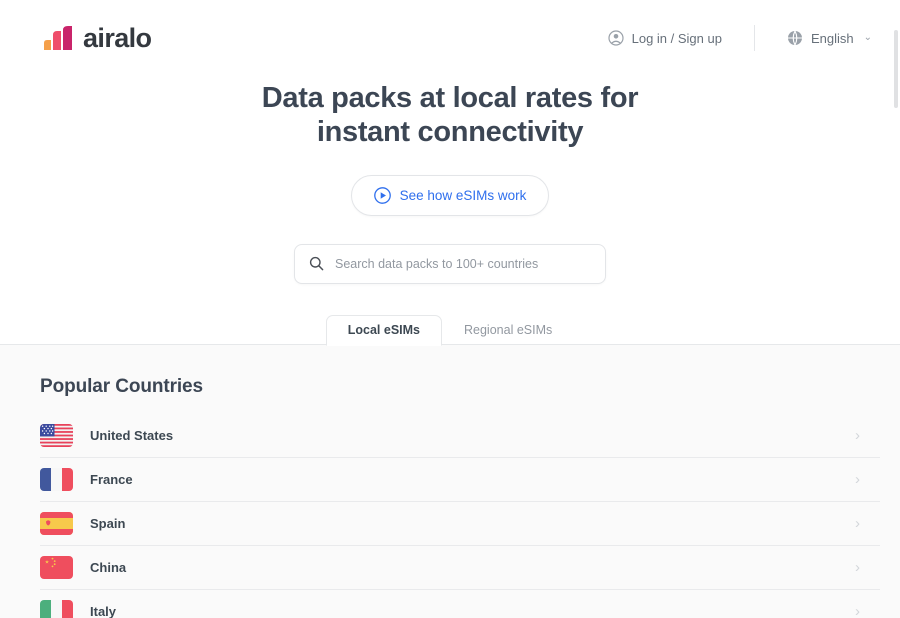  Describe the element at coordinates (56, 435) in the screenshot. I see `flag-united-states` at that location.